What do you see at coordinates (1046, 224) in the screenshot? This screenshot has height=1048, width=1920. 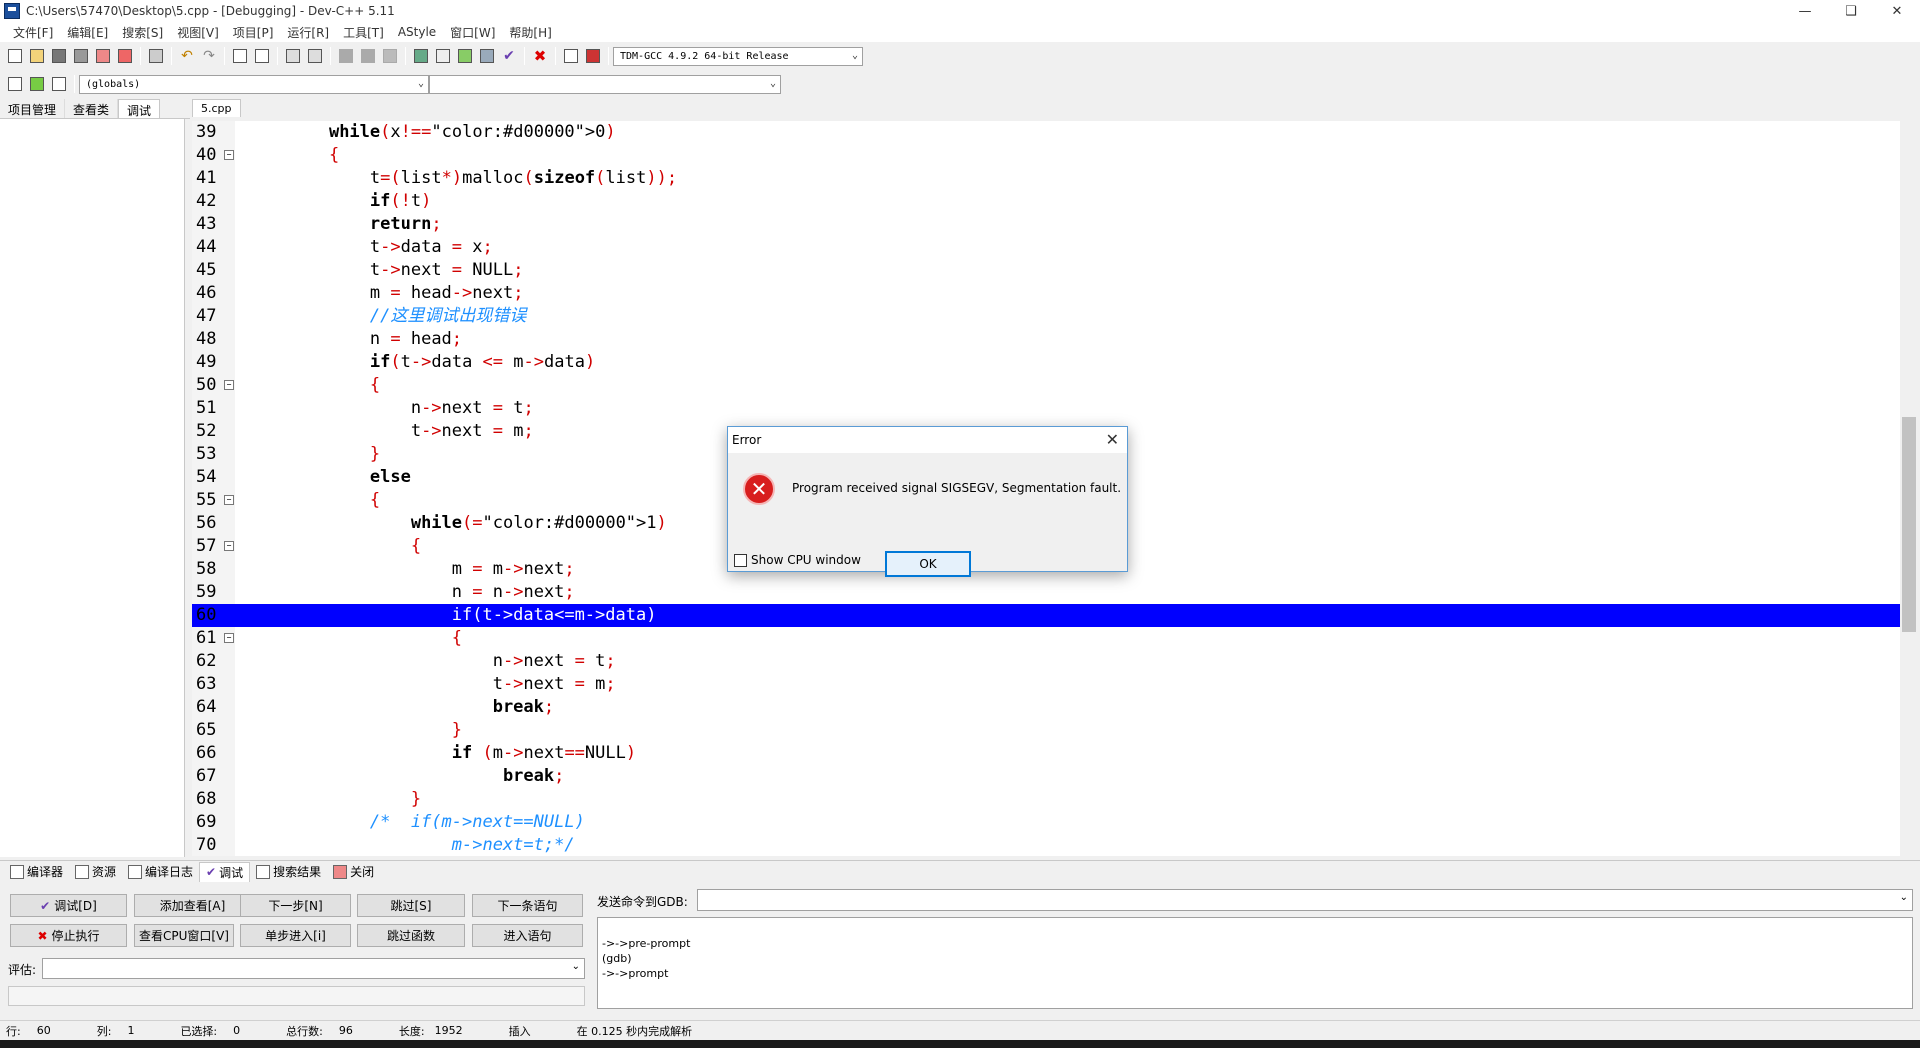 I see `code-line: 43 return;` at bounding box center [1046, 224].